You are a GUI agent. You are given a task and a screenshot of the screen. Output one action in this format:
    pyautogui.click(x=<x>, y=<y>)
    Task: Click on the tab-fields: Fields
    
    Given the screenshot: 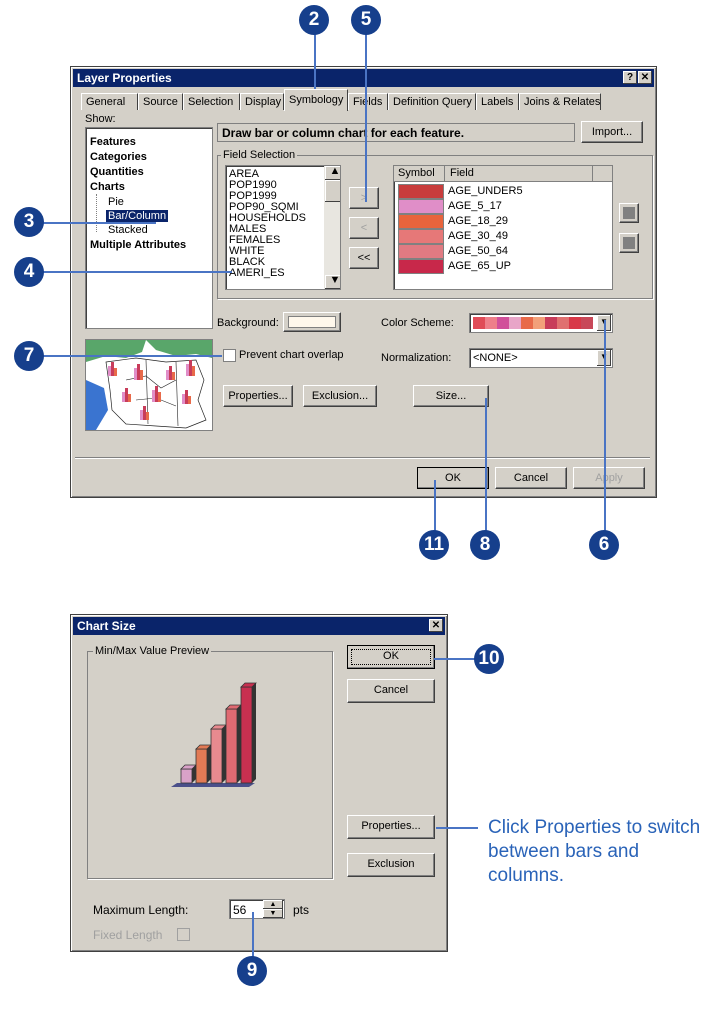 What is the action you would take?
    pyautogui.click(x=368, y=101)
    